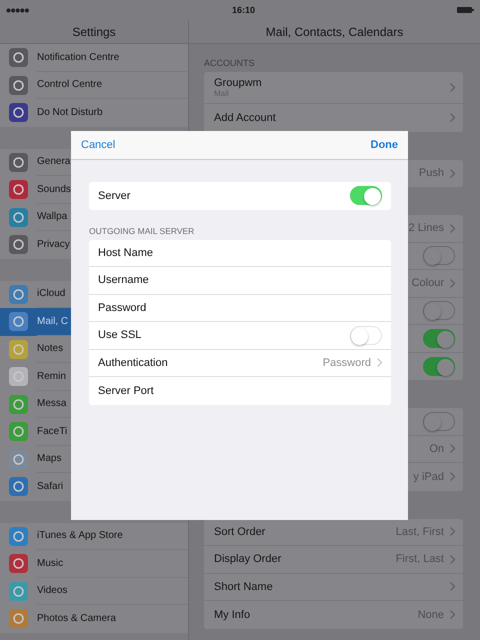 This screenshot has width=480, height=640. Describe the element at coordinates (120, 335) in the screenshot. I see `row-label: Use SSL` at that location.